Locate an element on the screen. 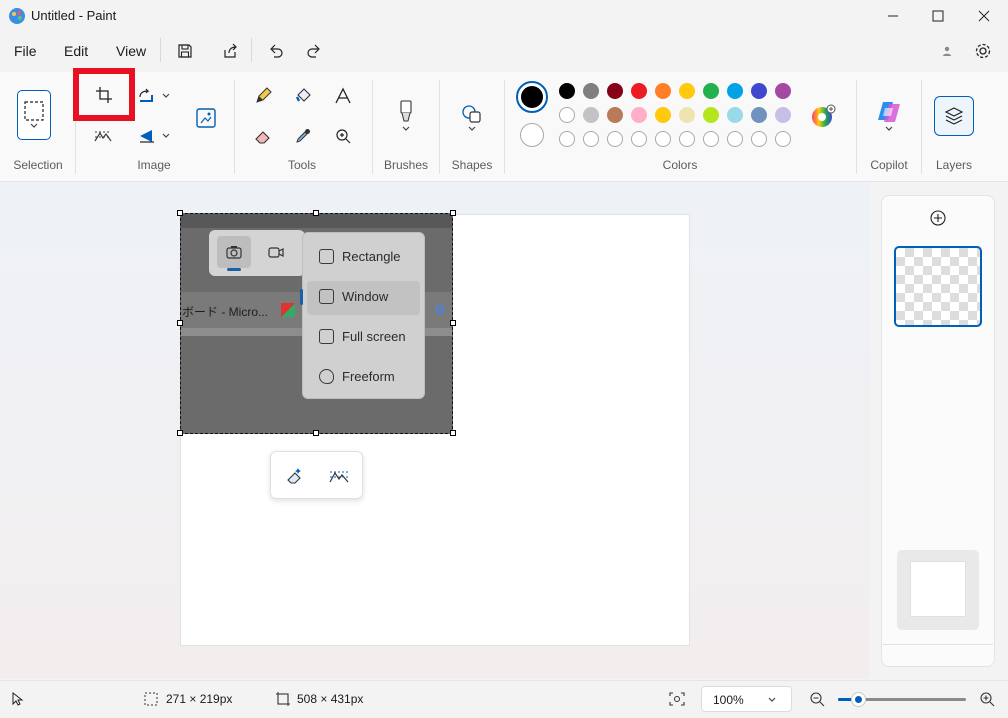  snip-shape-menu: Rectangle Window Full screen Freeform is located at coordinates (362, 315).